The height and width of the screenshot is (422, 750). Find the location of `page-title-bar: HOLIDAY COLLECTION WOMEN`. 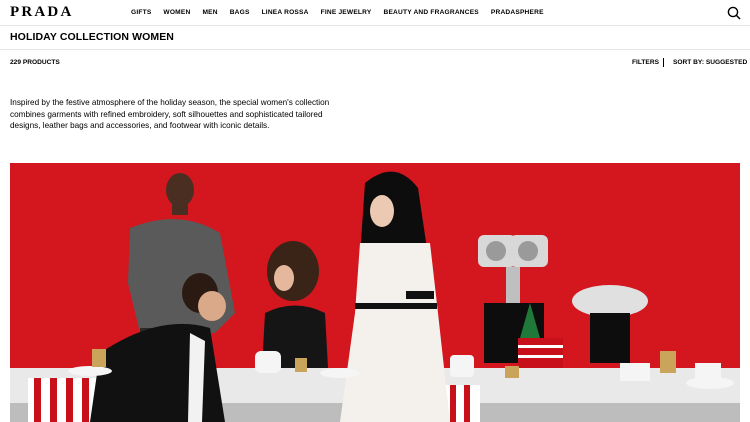

page-title-bar: HOLIDAY COLLECTION WOMEN is located at coordinates (375, 38).